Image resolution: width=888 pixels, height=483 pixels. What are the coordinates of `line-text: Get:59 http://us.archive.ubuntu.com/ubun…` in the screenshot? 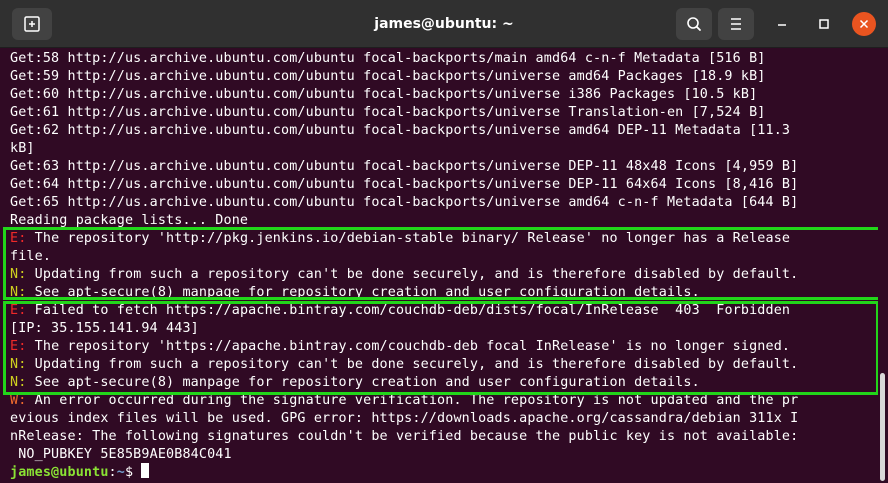 It's located at (388, 76).